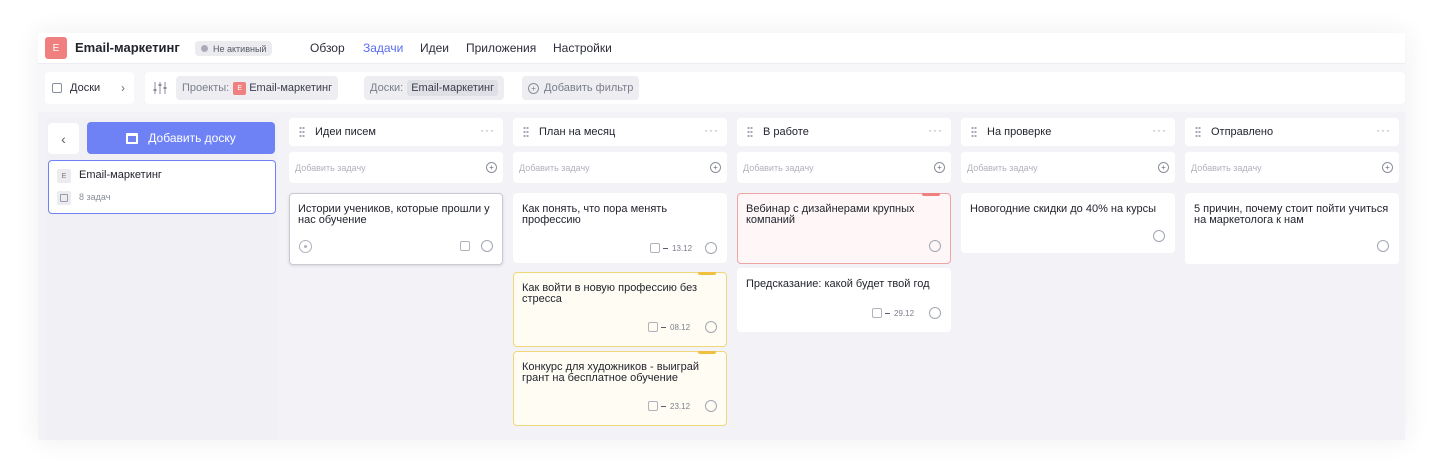 This screenshot has height=473, width=1442. Describe the element at coordinates (162, 187) in the screenshot. I see `board-item: E Email-маркетинг 8 задач` at that location.